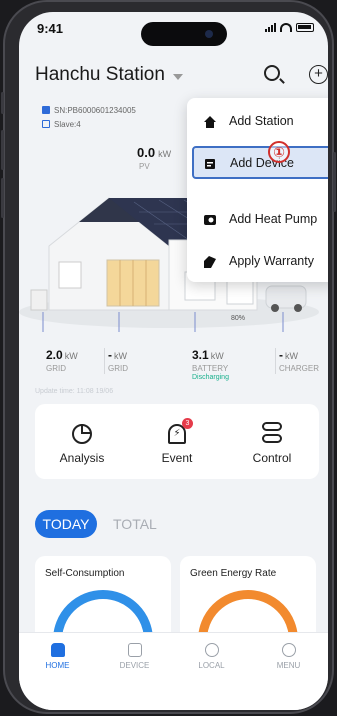 This screenshot has height=716, width=337. Describe the element at coordinates (187, 423) in the screenshot. I see `event-badge: 3` at that location.